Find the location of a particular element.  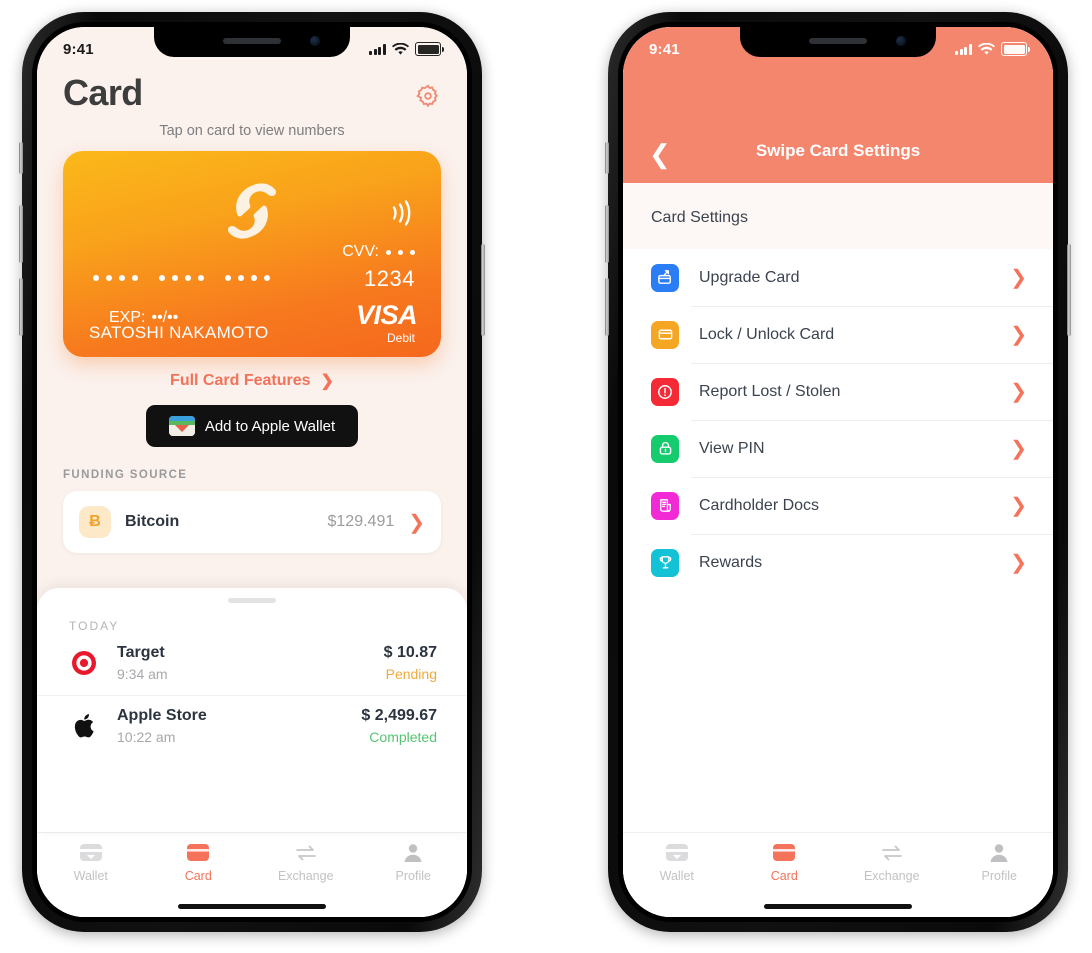

settings-row-rewards: Rewards ❯ is located at coordinates (838, 562).